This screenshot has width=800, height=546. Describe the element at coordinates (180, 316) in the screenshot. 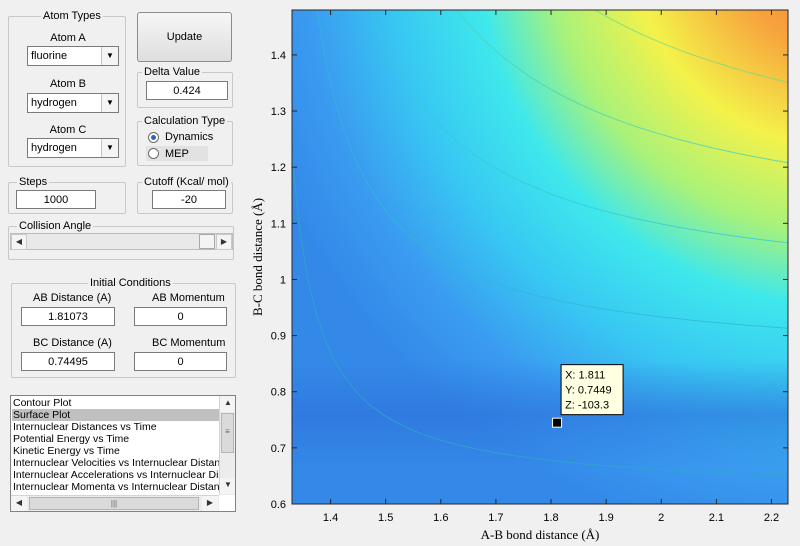

I see `ab-momentum-input` at that location.